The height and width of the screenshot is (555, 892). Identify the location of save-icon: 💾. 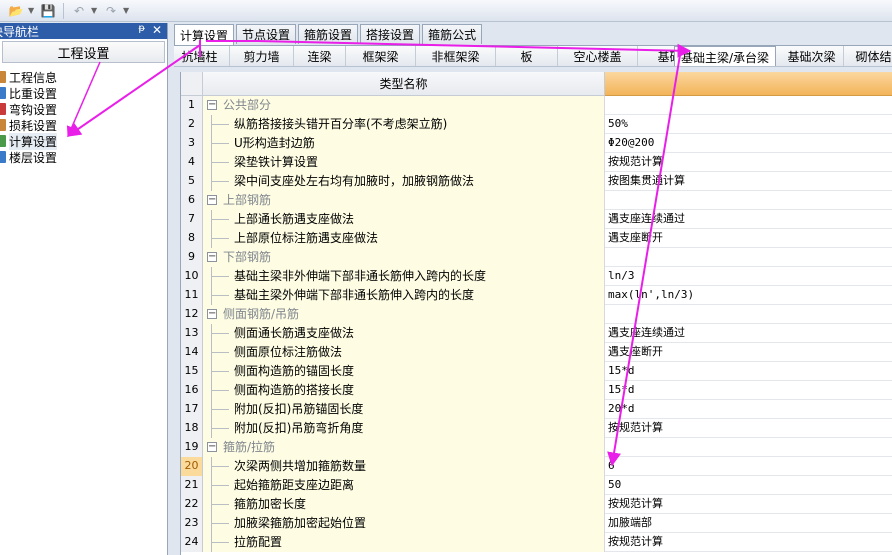
(48, 11).